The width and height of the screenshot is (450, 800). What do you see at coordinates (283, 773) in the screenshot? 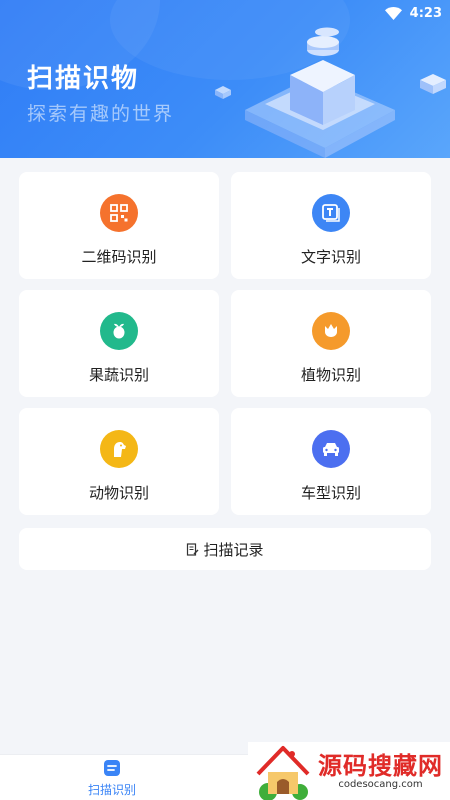
I see `house-logo-icon` at bounding box center [283, 773].